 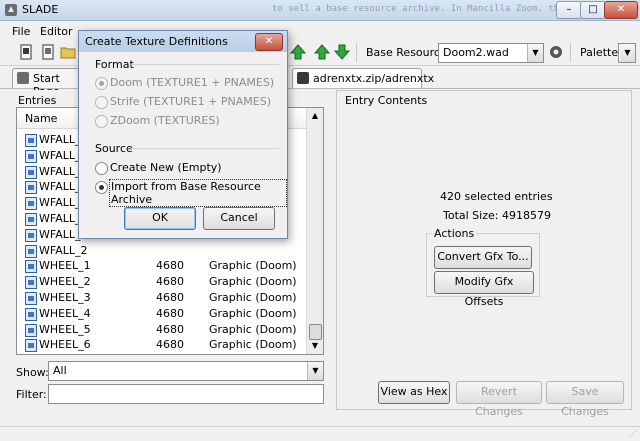 What do you see at coordinates (497, 215) in the screenshot?
I see `total-size-text: Total Size: 4918579` at bounding box center [497, 215].